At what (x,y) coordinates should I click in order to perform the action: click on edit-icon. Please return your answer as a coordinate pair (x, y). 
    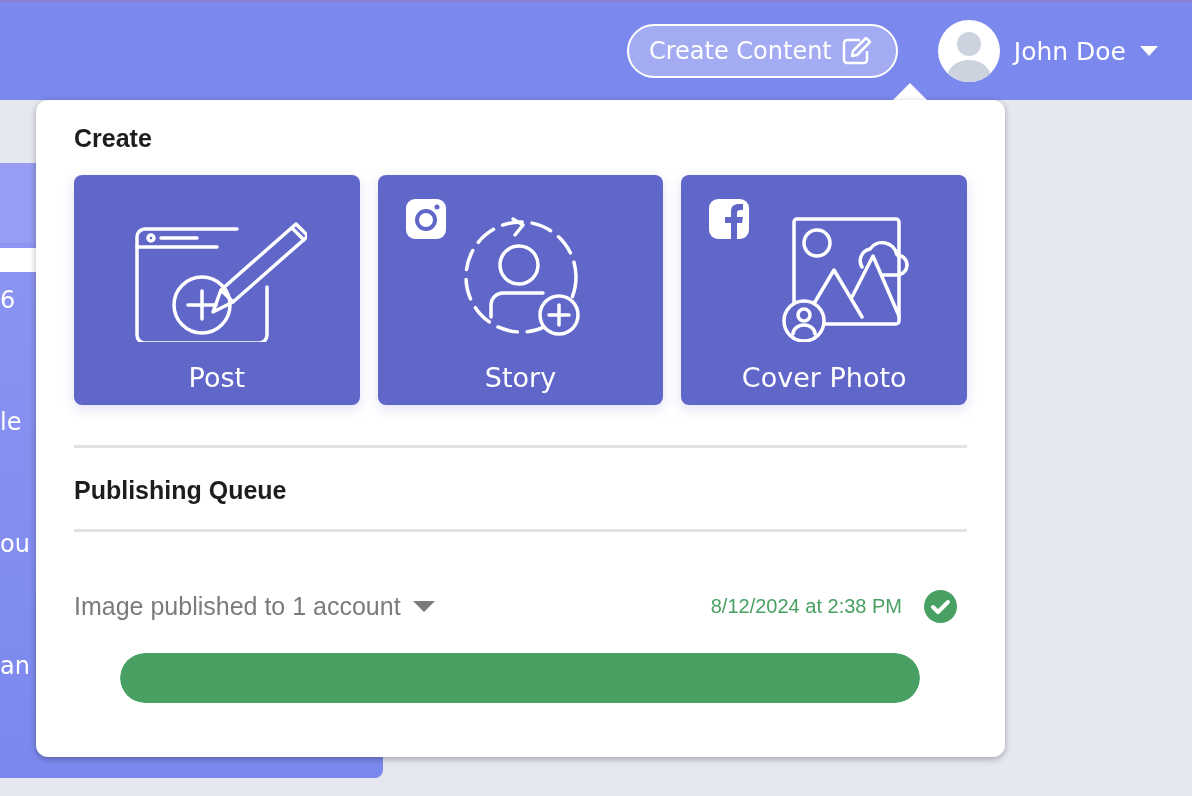
    Looking at the image, I should click on (856, 51).